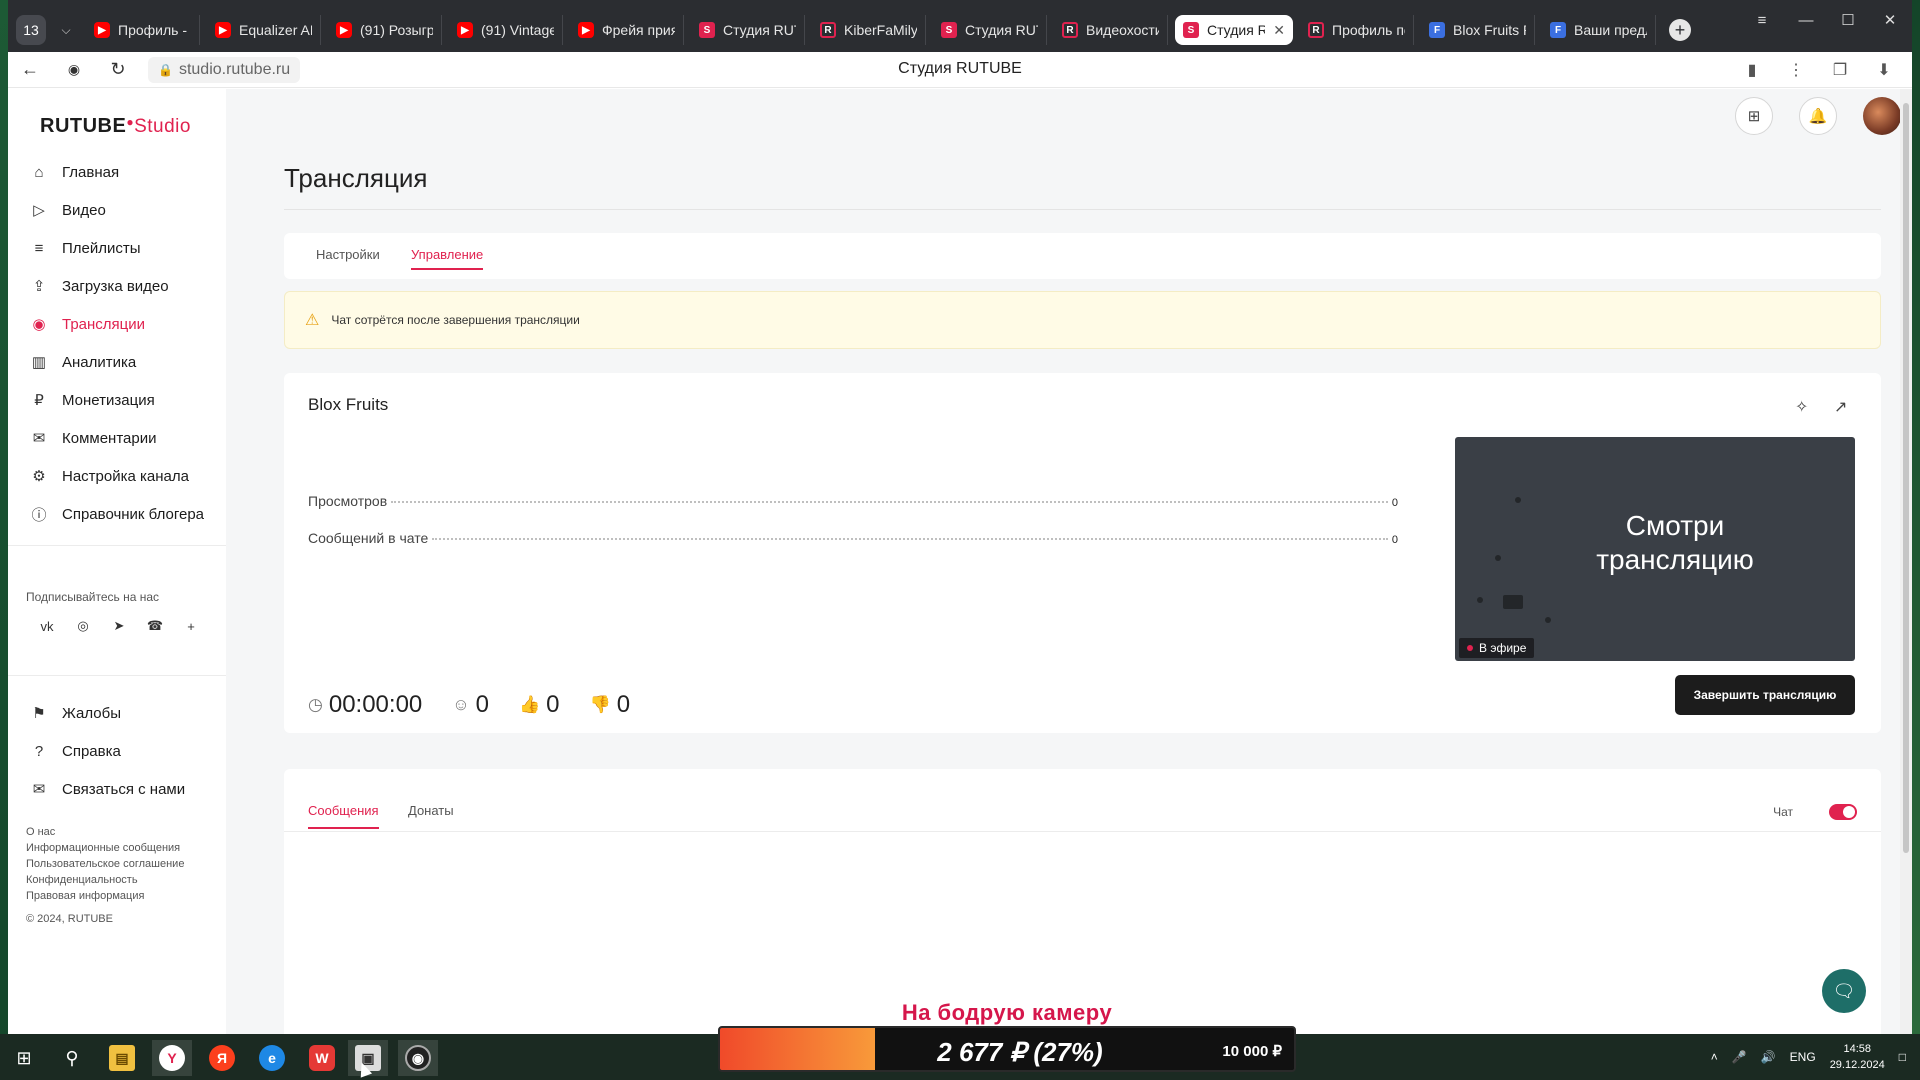  What do you see at coordinates (1765, 695) in the screenshot?
I see `end-stream-button: Завершить трансляцию` at bounding box center [1765, 695].